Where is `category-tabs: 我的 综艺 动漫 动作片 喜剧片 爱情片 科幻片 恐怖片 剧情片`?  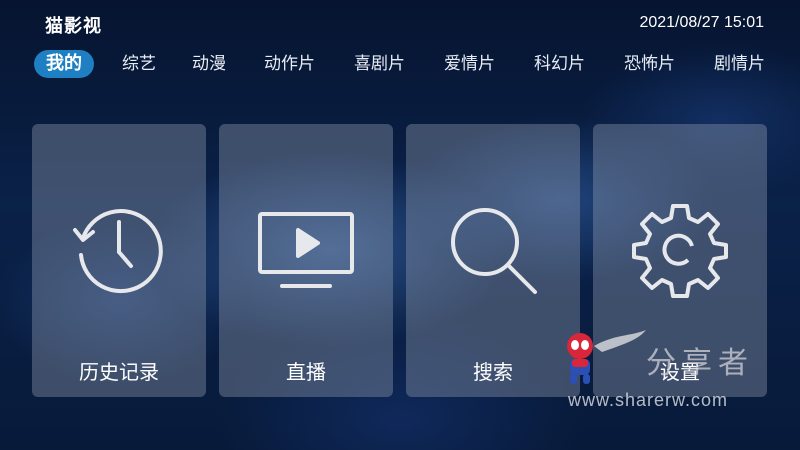 category-tabs: 我的 综艺 动漫 动作片 喜剧片 爱情片 科幻片 恐怖片 剧情片 is located at coordinates (406, 65).